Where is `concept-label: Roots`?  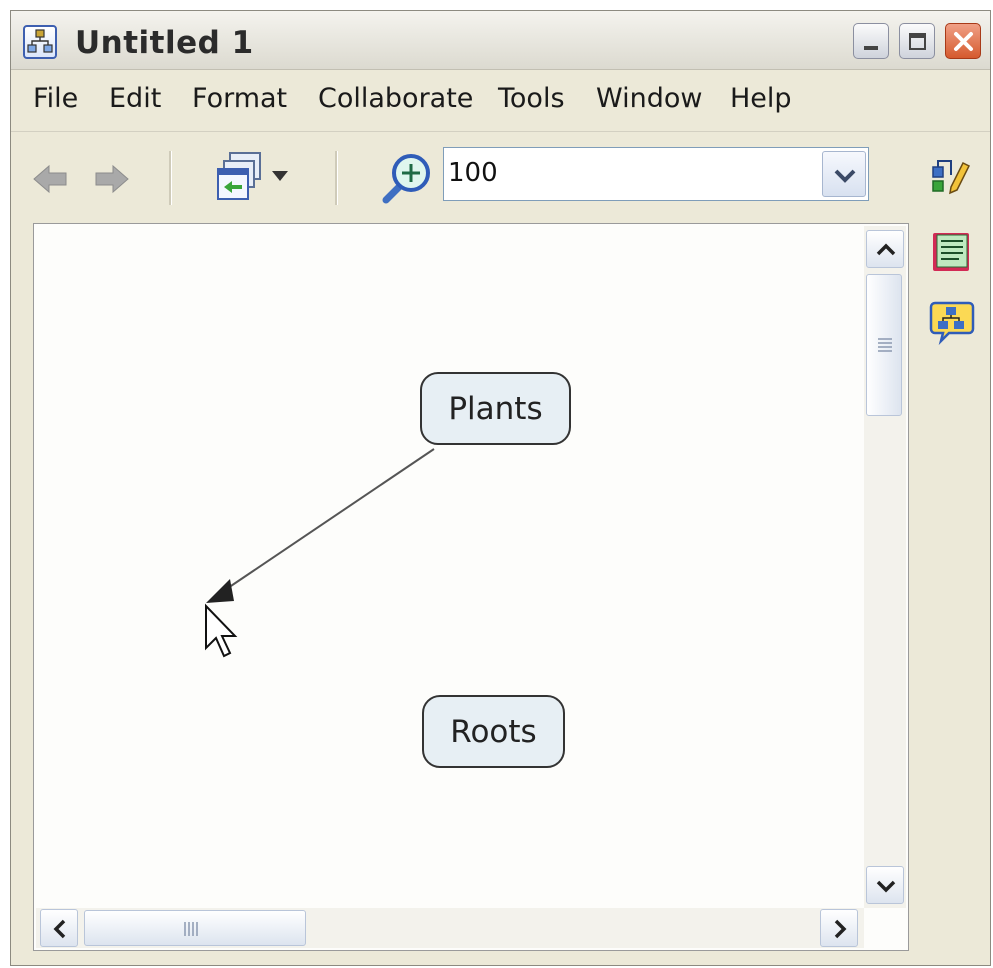
concept-label: Roots is located at coordinates (493, 731).